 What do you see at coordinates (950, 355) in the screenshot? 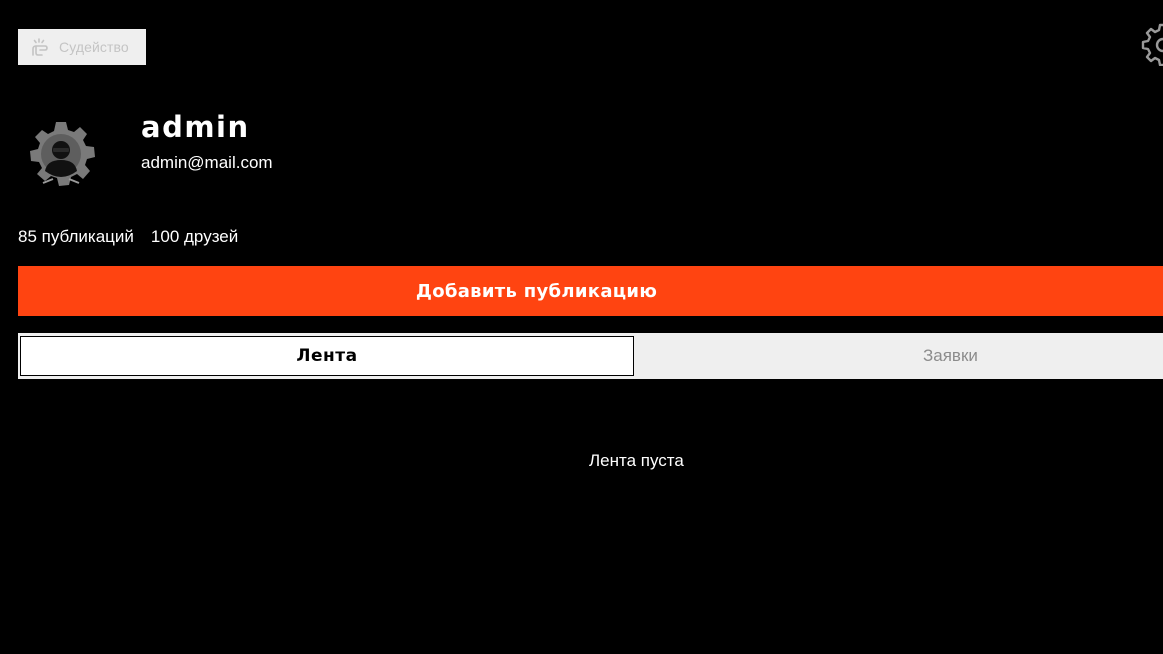
I see `tab-requests-label: Заявки` at bounding box center [950, 355].